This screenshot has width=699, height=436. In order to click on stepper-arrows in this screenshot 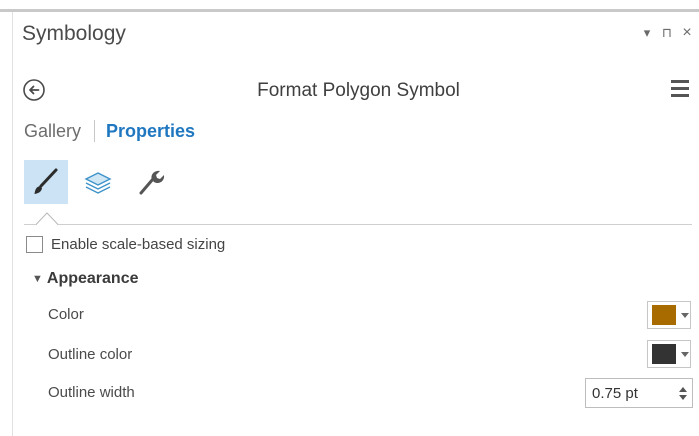, I will do `click(683, 393)`.